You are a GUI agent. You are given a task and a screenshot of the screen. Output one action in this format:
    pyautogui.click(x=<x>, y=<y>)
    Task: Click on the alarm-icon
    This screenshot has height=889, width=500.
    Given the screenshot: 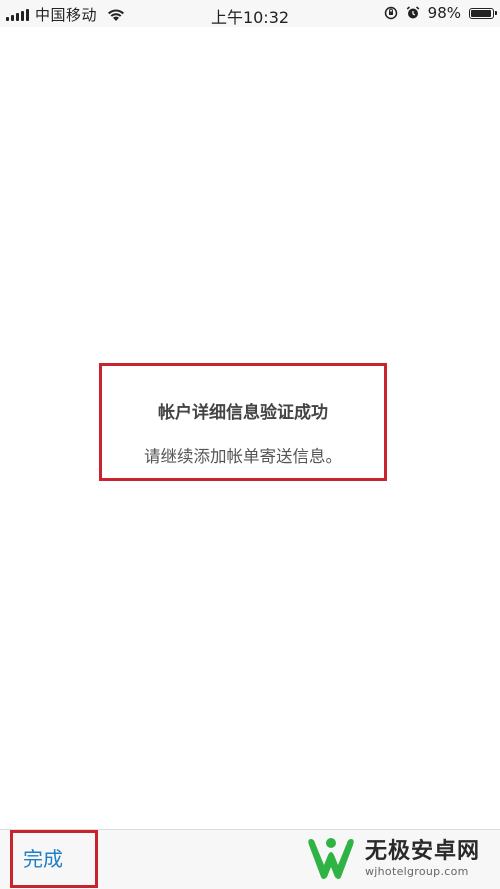 What is the action you would take?
    pyautogui.click(x=412, y=12)
    